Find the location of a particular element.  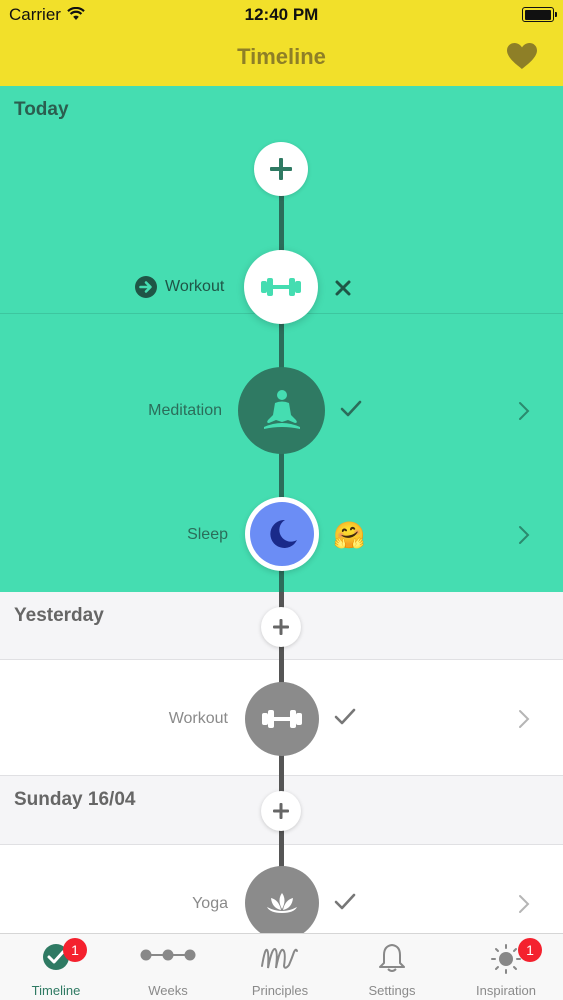

meditation-icon is located at coordinates (281, 409).